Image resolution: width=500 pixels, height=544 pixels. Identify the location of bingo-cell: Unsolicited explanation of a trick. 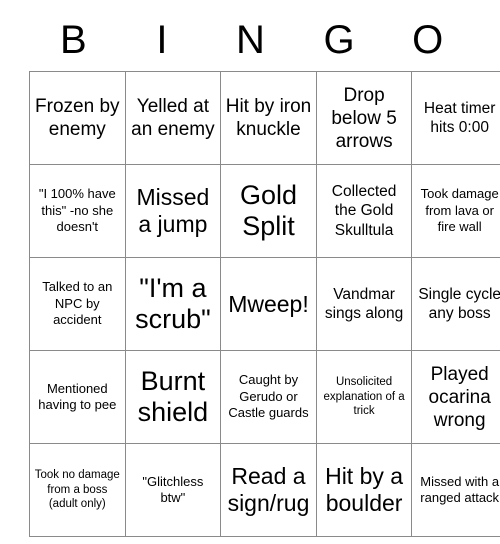
(364, 397).